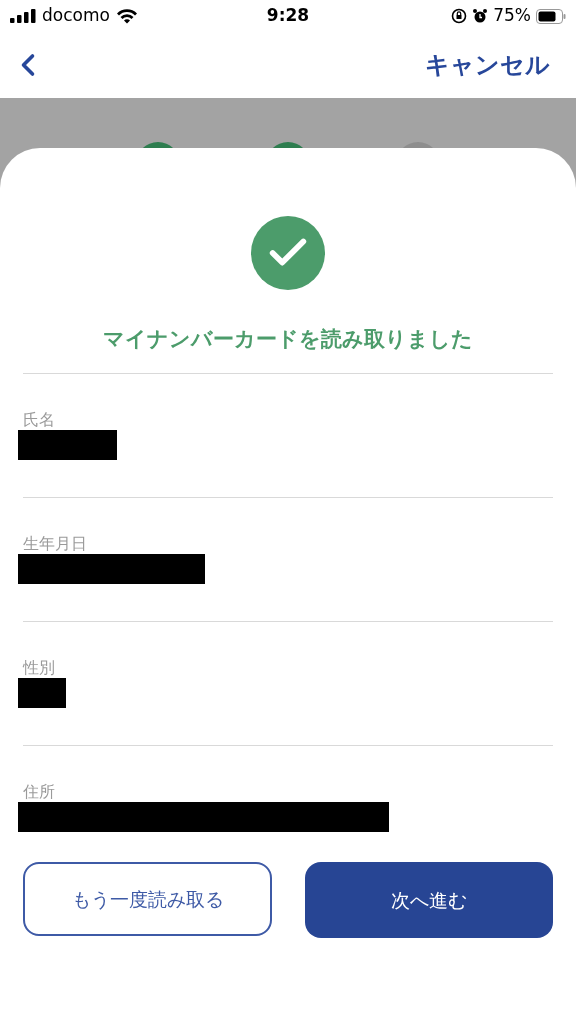 The height and width of the screenshot is (1024, 576). What do you see at coordinates (512, 16) in the screenshot?
I see `battery-percent: 75%` at bounding box center [512, 16].